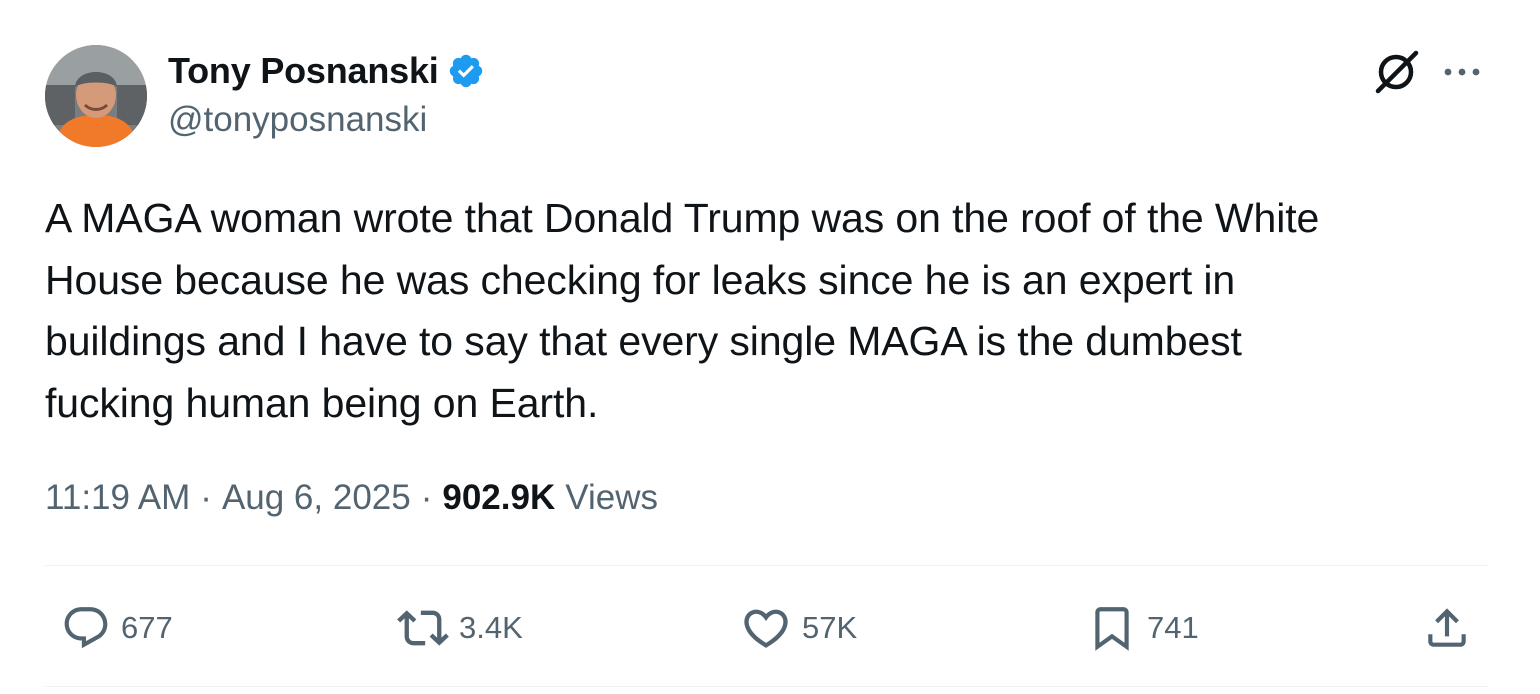  Describe the element at coordinates (611, 498) in the screenshot. I see `views-label: Views` at that location.